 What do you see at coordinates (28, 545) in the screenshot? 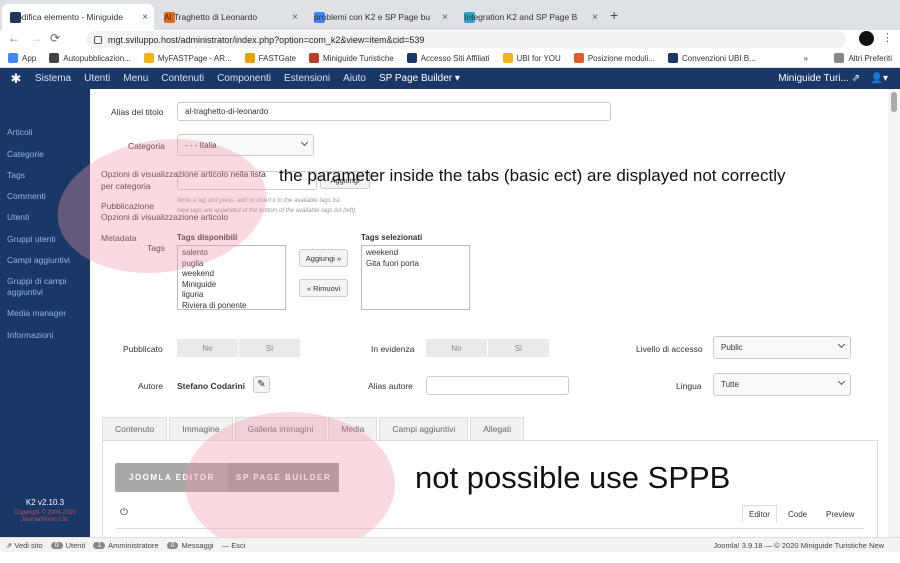
I see `view-site-link: Vedi sito` at bounding box center [28, 545].